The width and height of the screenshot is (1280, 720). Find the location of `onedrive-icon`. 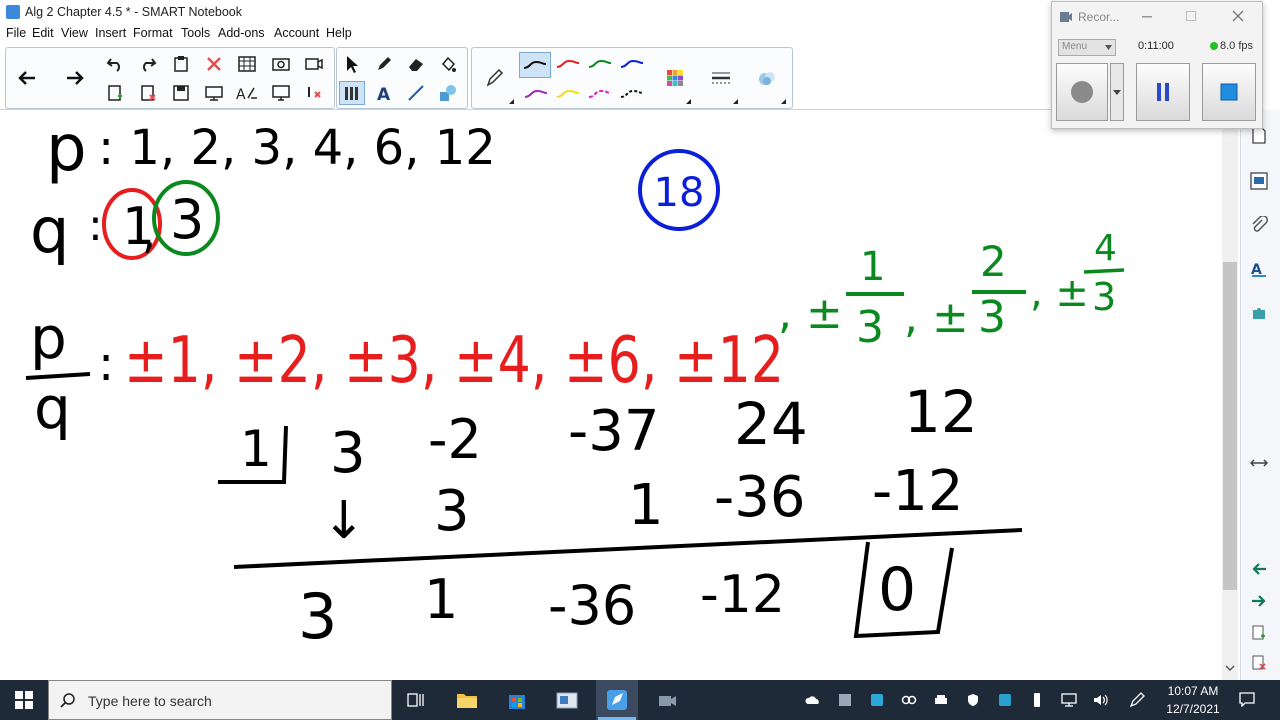

onedrive-icon is located at coordinates (813, 700).